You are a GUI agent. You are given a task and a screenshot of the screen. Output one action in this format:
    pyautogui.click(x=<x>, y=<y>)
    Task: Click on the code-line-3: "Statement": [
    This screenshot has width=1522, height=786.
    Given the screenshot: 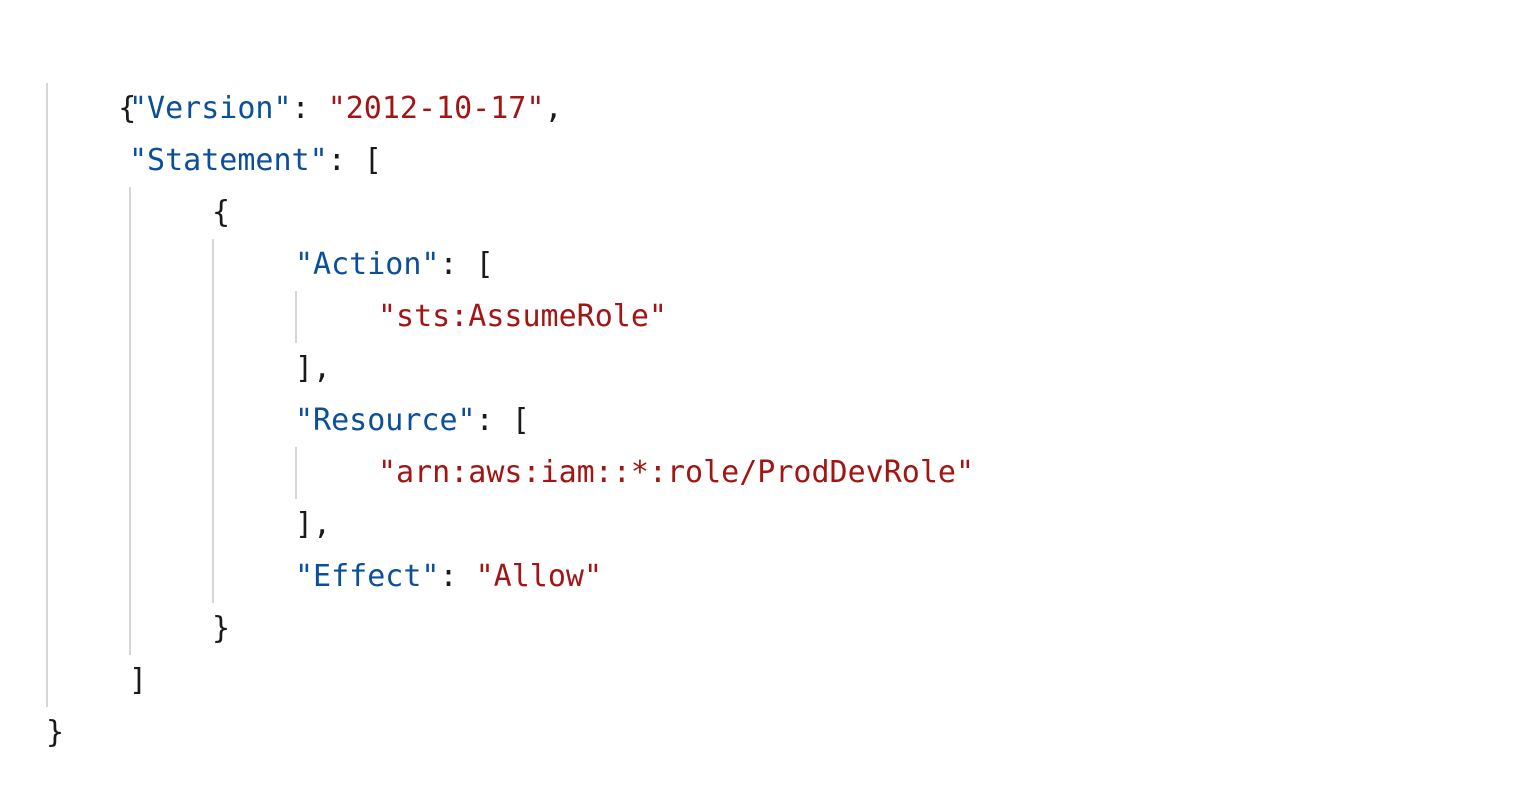 What is the action you would take?
    pyautogui.click(x=510, y=161)
    